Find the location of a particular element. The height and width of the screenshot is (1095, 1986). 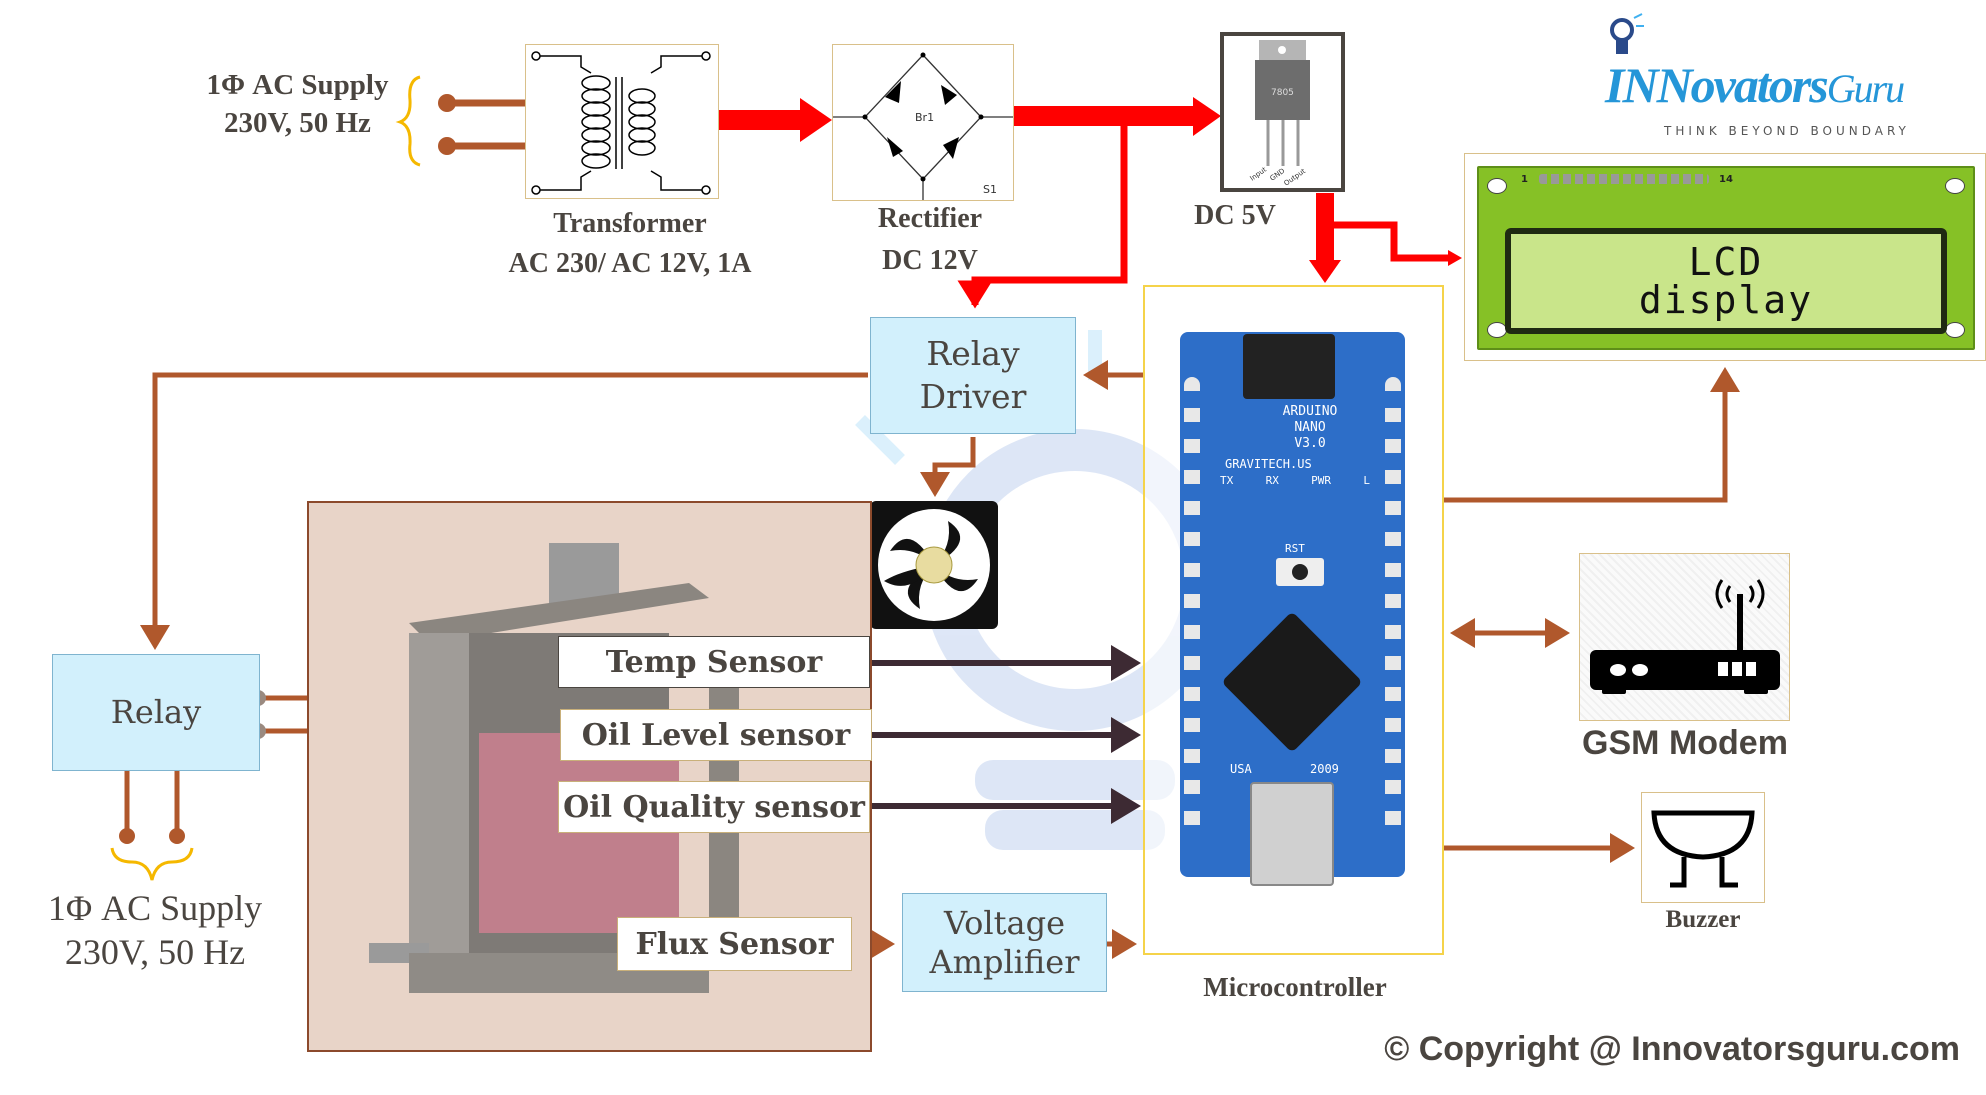

led-label-pwr: PWR is located at coordinates (1321, 480).